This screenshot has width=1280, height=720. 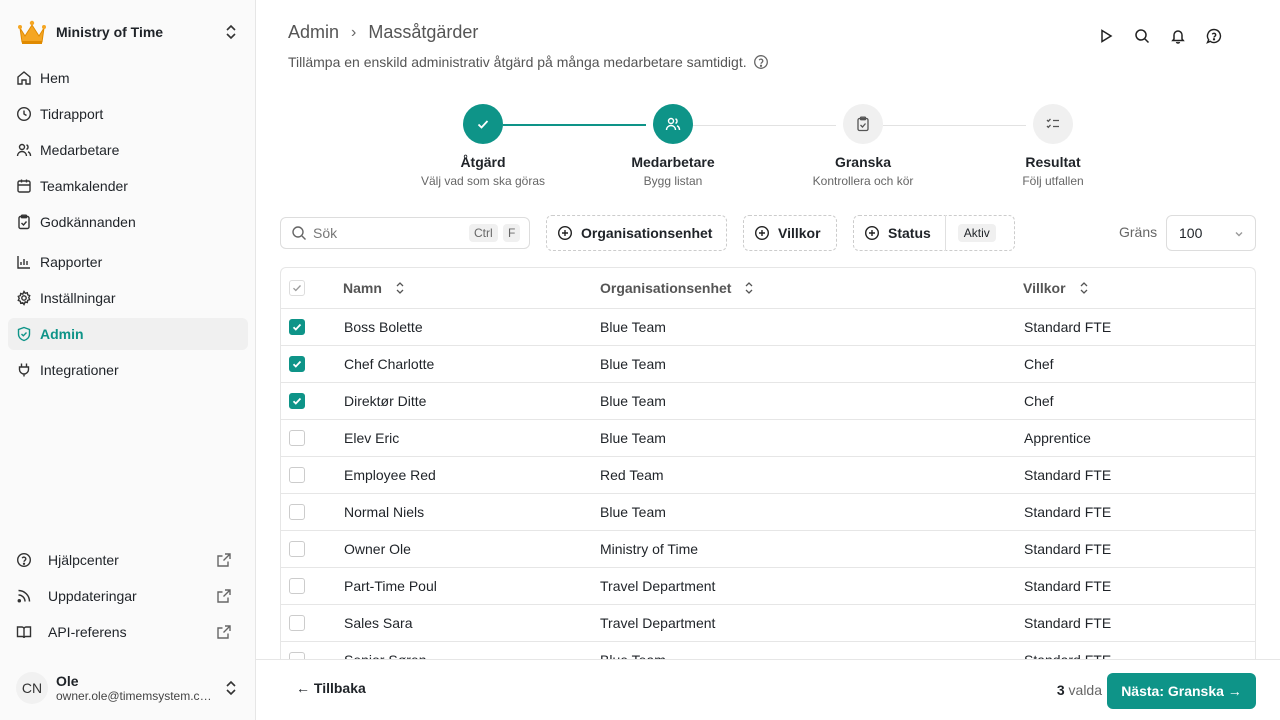 What do you see at coordinates (130, 688) in the screenshot?
I see `user-menu: CN Ole owner.ole@timemsystem.com` at bounding box center [130, 688].